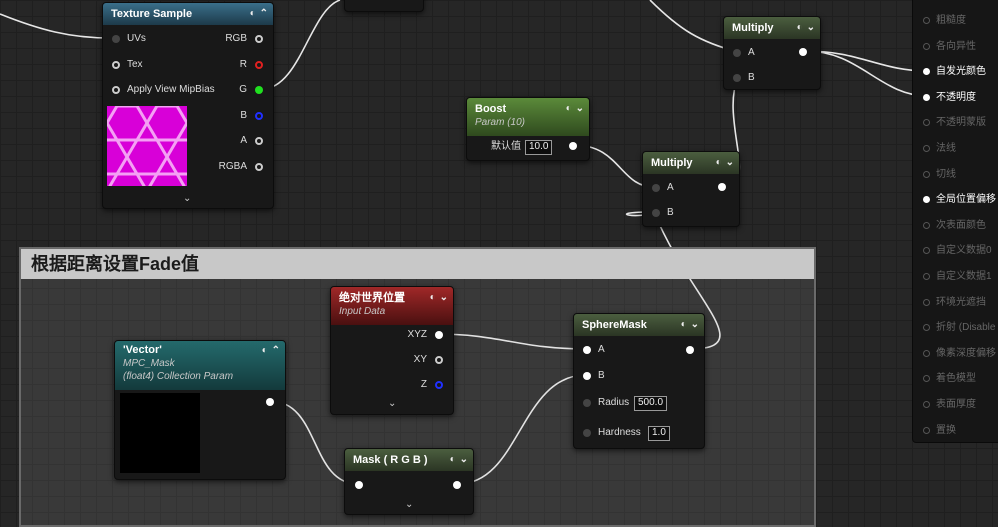 This screenshot has height=527, width=998. Describe the element at coordinates (954, 303) in the screenshot. I see `result-input-11: 环境光遮挡` at that location.